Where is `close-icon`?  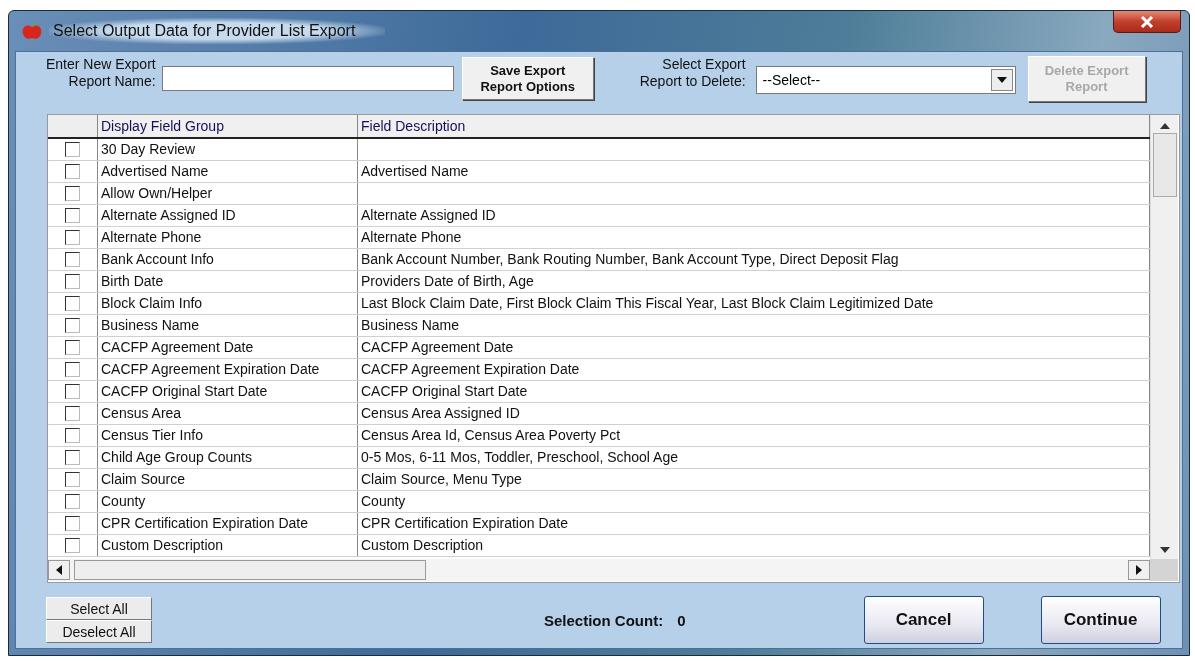 close-icon is located at coordinates (1147, 21).